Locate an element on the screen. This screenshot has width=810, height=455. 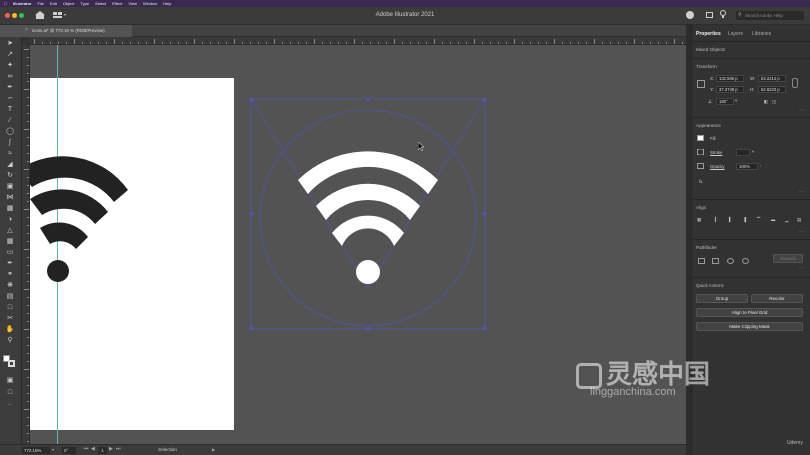
menu-help: Help is located at coordinates (167, 3).